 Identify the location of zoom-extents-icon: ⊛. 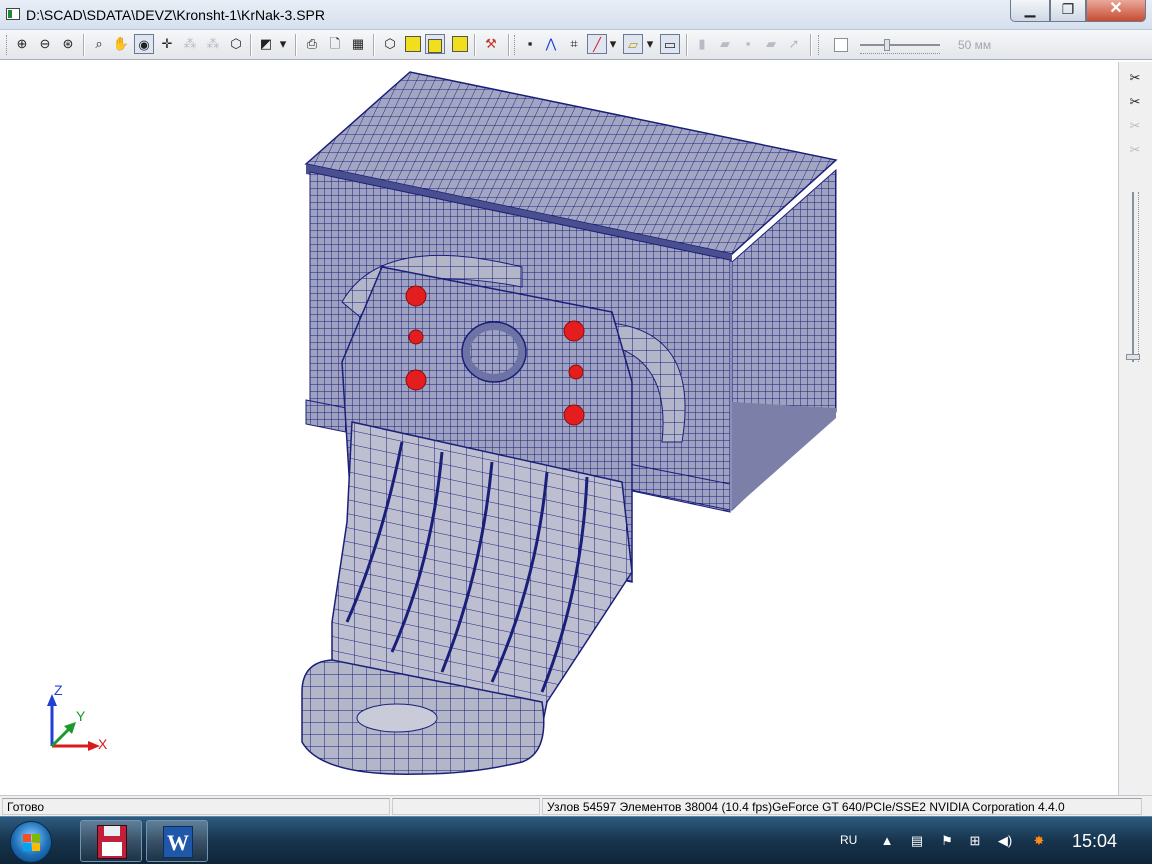
(68, 44).